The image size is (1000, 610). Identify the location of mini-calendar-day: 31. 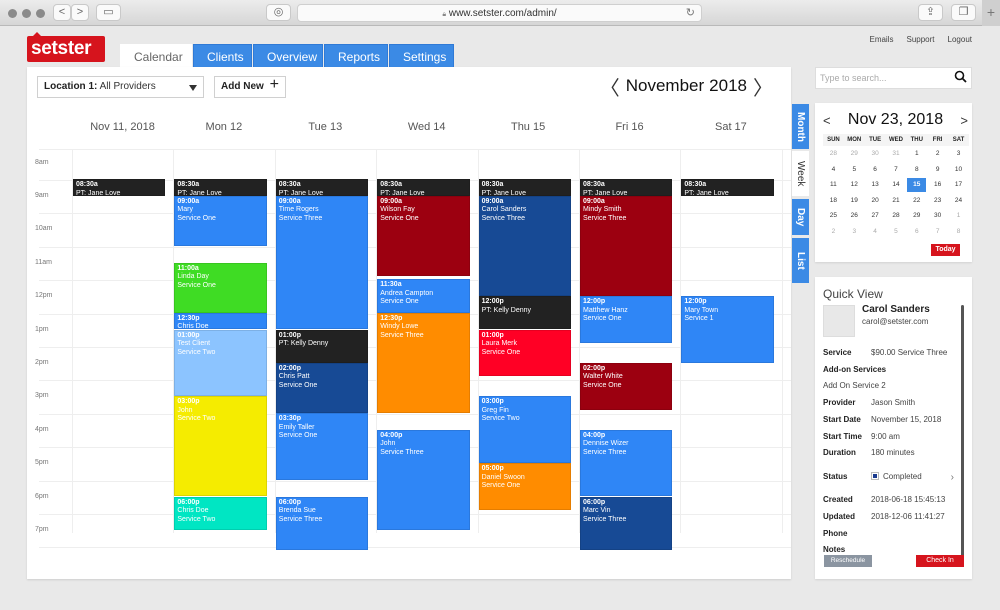
(896, 154).